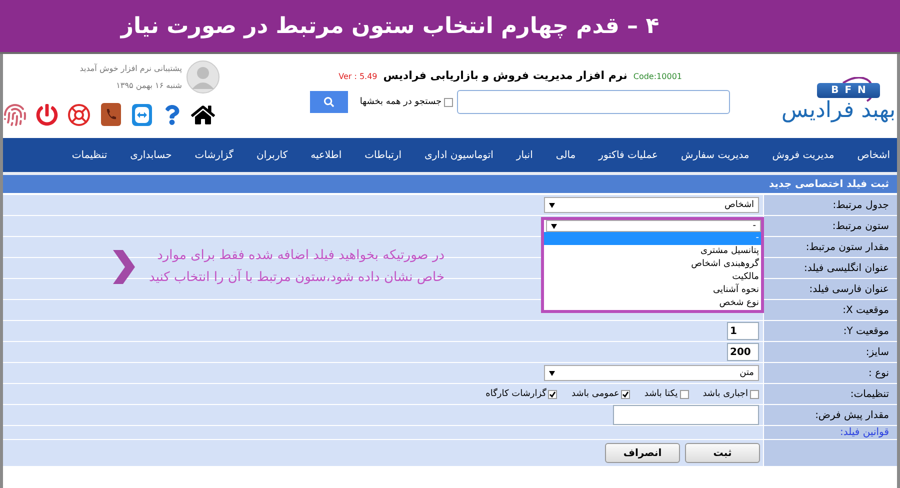 The width and height of the screenshot is (900, 488). Describe the element at coordinates (830, 331) in the screenshot. I see `field-label: موقعیت Y:` at that location.